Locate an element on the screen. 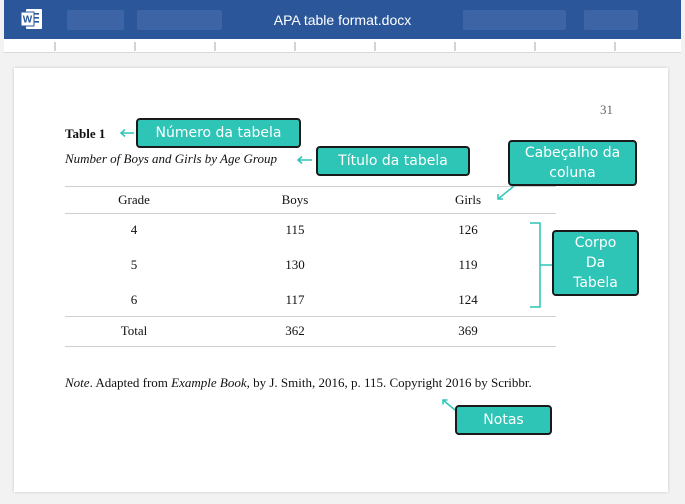 The width and height of the screenshot is (685, 504). callout-line: Cabeçalho da is located at coordinates (572, 153).